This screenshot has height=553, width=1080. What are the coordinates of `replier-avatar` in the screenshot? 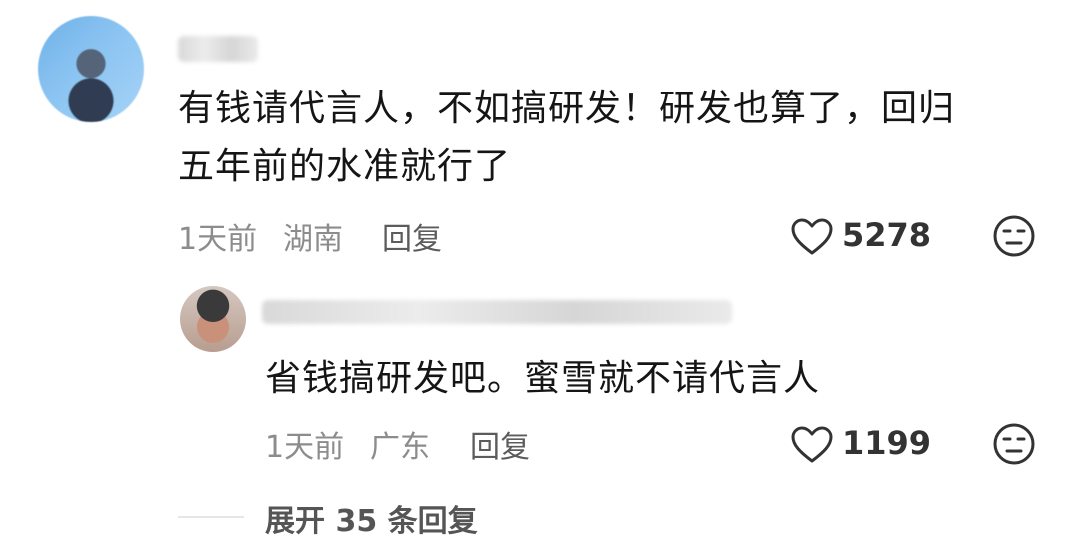 It's located at (213, 319).